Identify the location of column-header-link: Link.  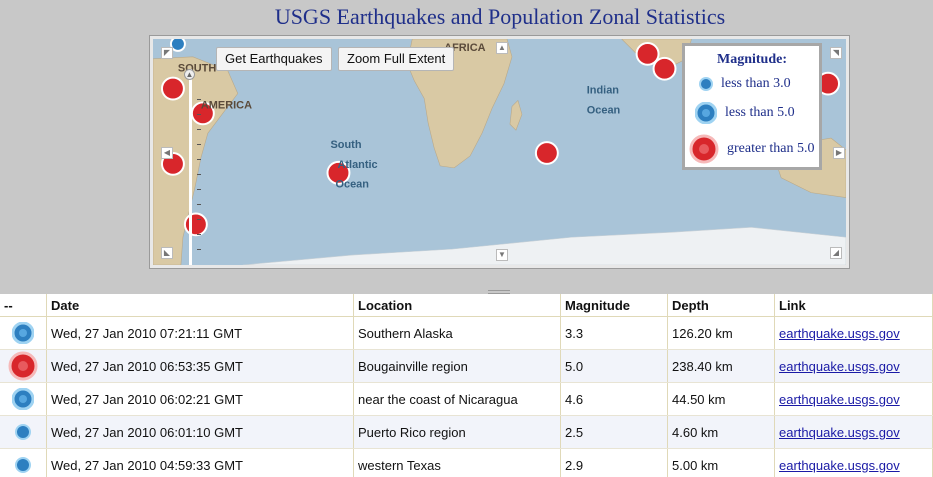
(853, 305).